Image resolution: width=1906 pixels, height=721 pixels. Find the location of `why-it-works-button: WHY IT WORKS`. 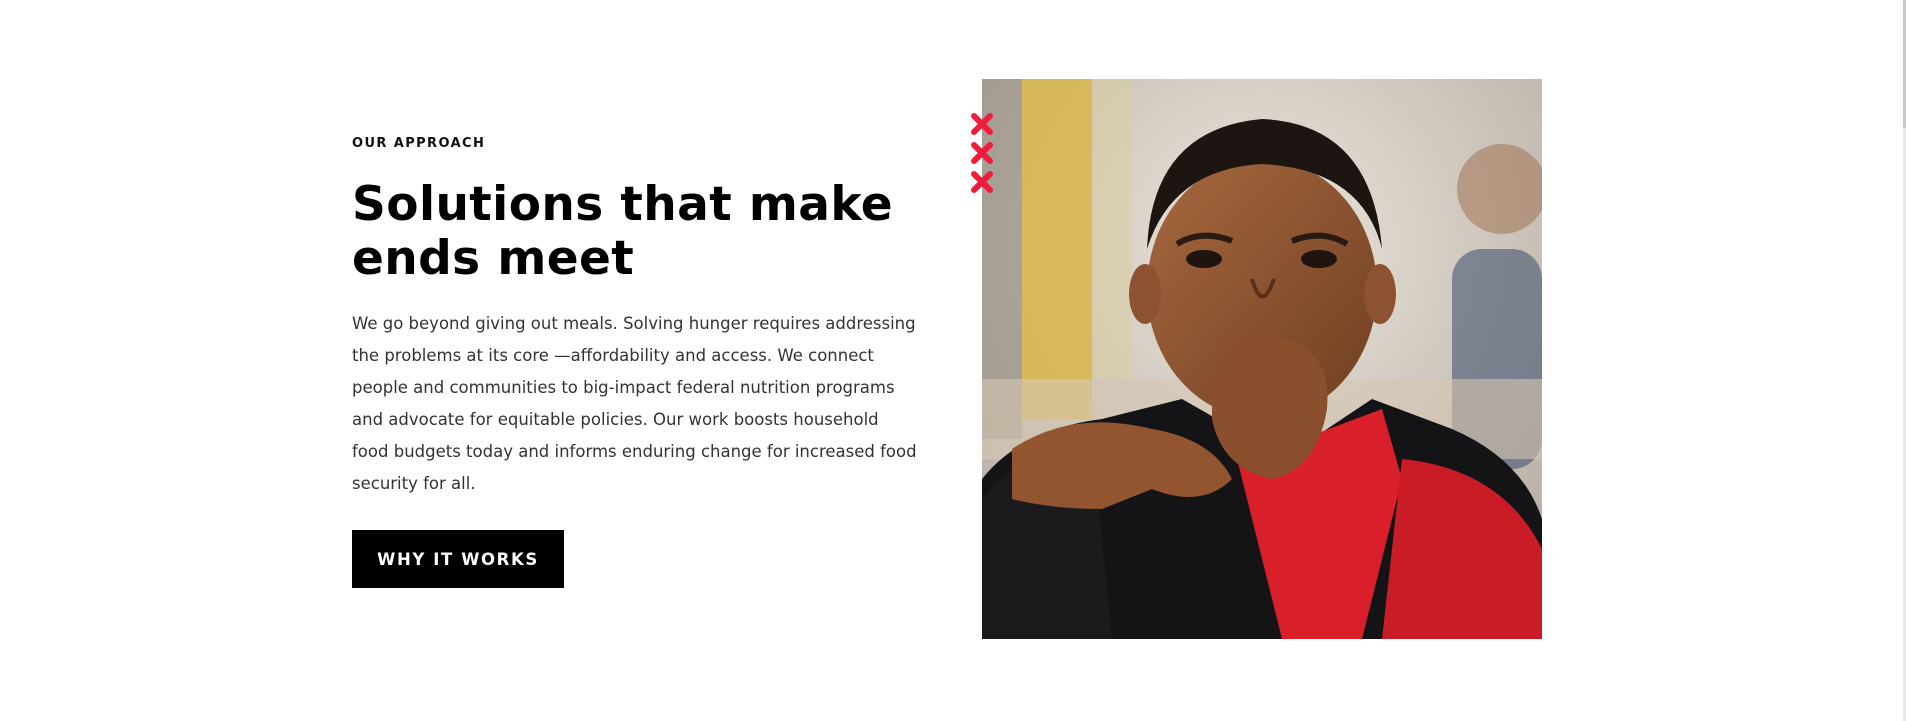

why-it-works-button: WHY IT WORKS is located at coordinates (458, 559).